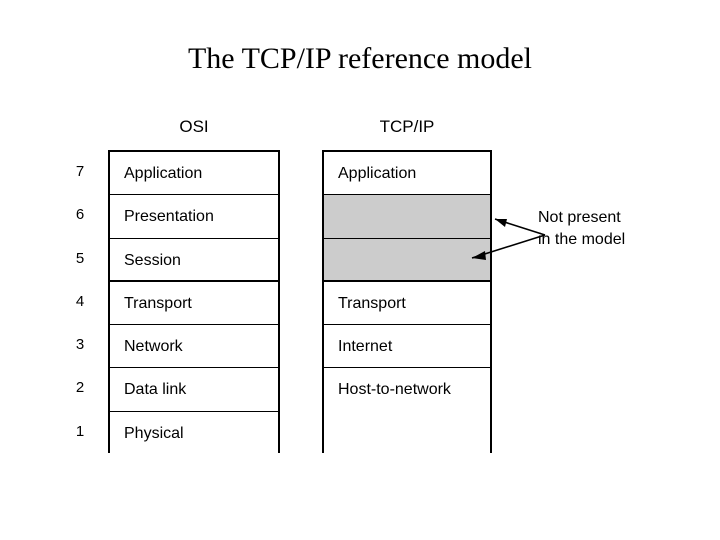 The image size is (720, 540). Describe the element at coordinates (80, 171) in the screenshot. I see `layer-number-7: 7` at that location.